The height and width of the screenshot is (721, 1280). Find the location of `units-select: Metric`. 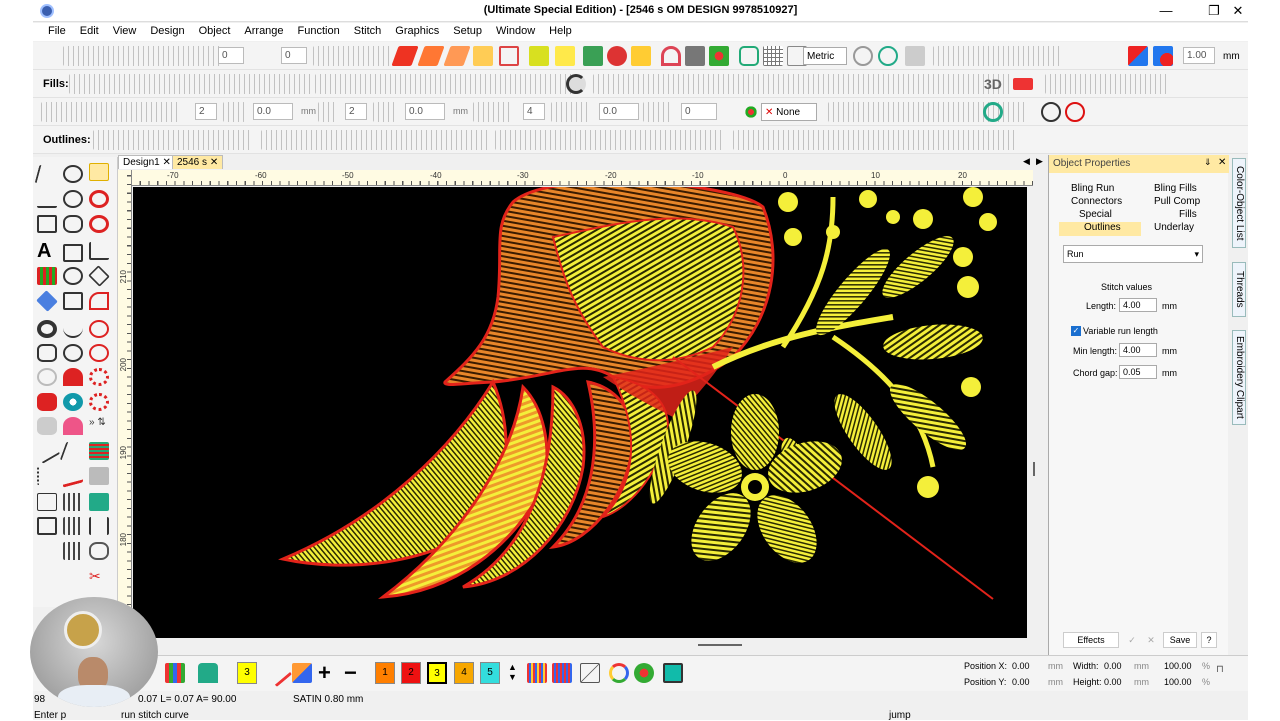

units-select: Metric is located at coordinates (825, 56).